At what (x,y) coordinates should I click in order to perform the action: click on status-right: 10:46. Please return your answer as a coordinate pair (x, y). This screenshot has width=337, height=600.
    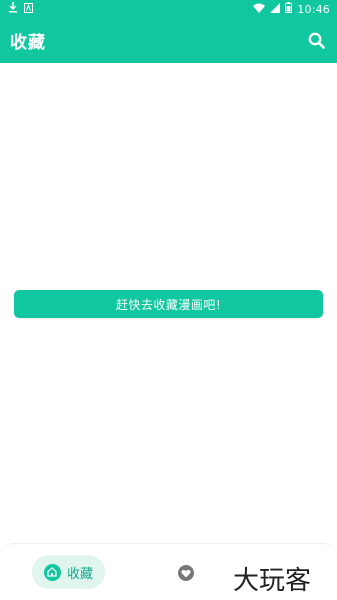
    Looking at the image, I should click on (291, 9).